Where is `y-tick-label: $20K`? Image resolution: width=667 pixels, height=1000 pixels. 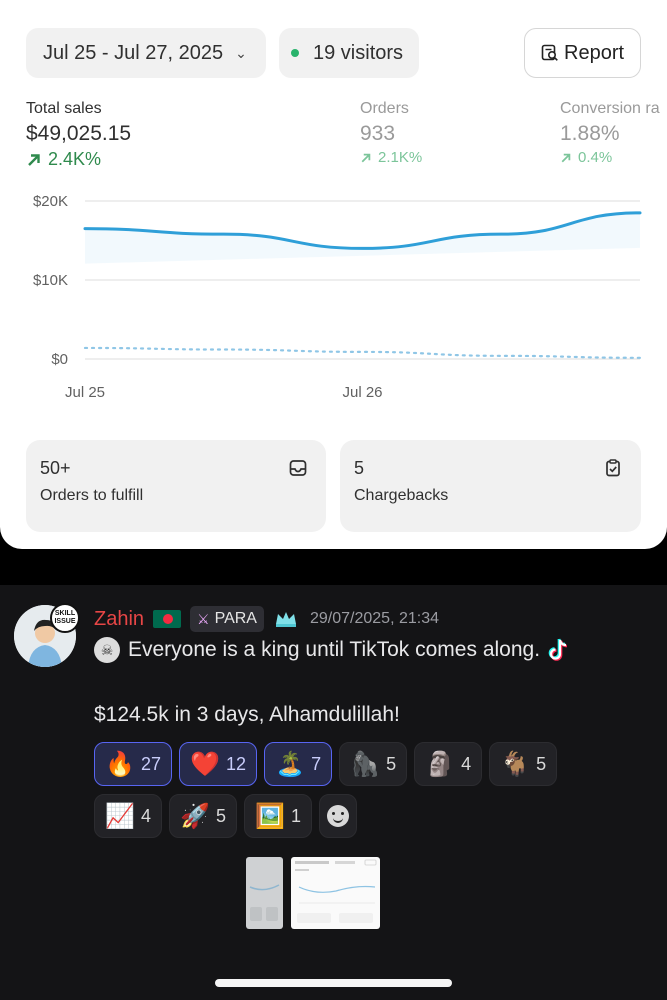 y-tick-label: $20K is located at coordinates (50, 201).